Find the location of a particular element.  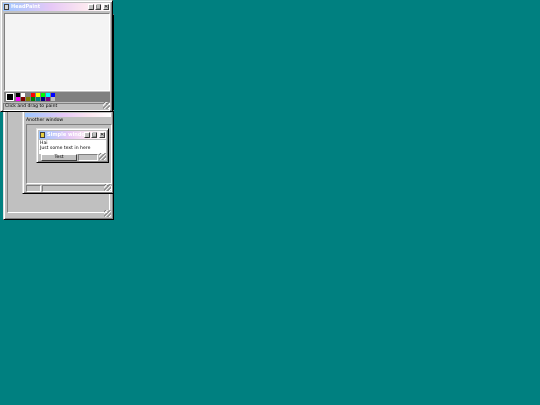

paint-window-titlebar: HeadPaint _ □ ✕ is located at coordinates (56, 7).